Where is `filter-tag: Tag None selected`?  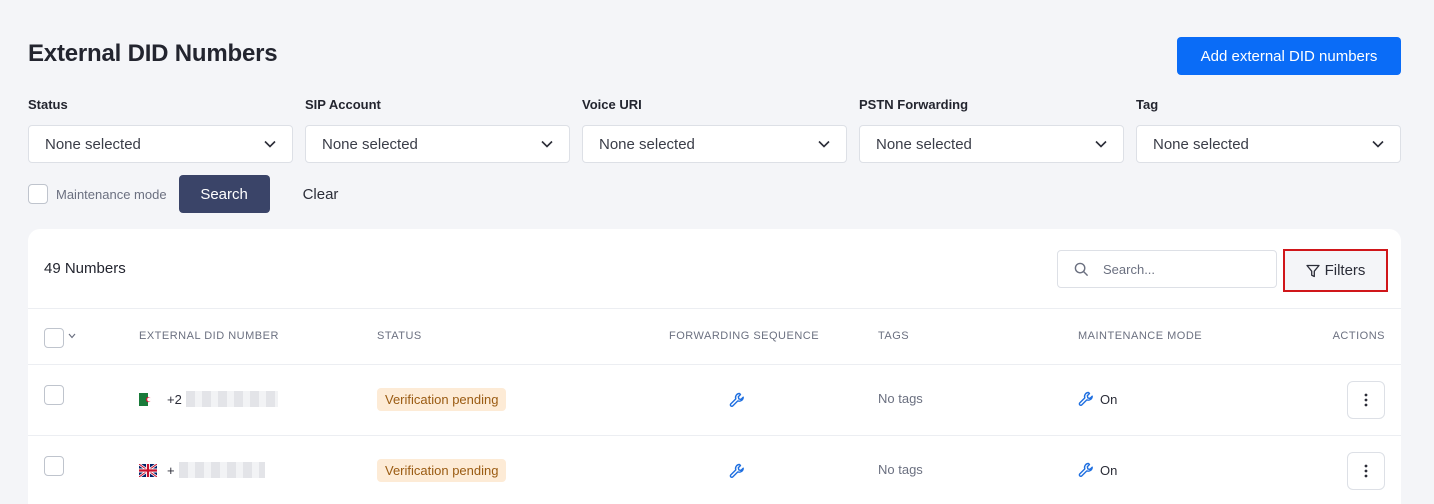
filter-tag: Tag None selected is located at coordinates (1268, 130).